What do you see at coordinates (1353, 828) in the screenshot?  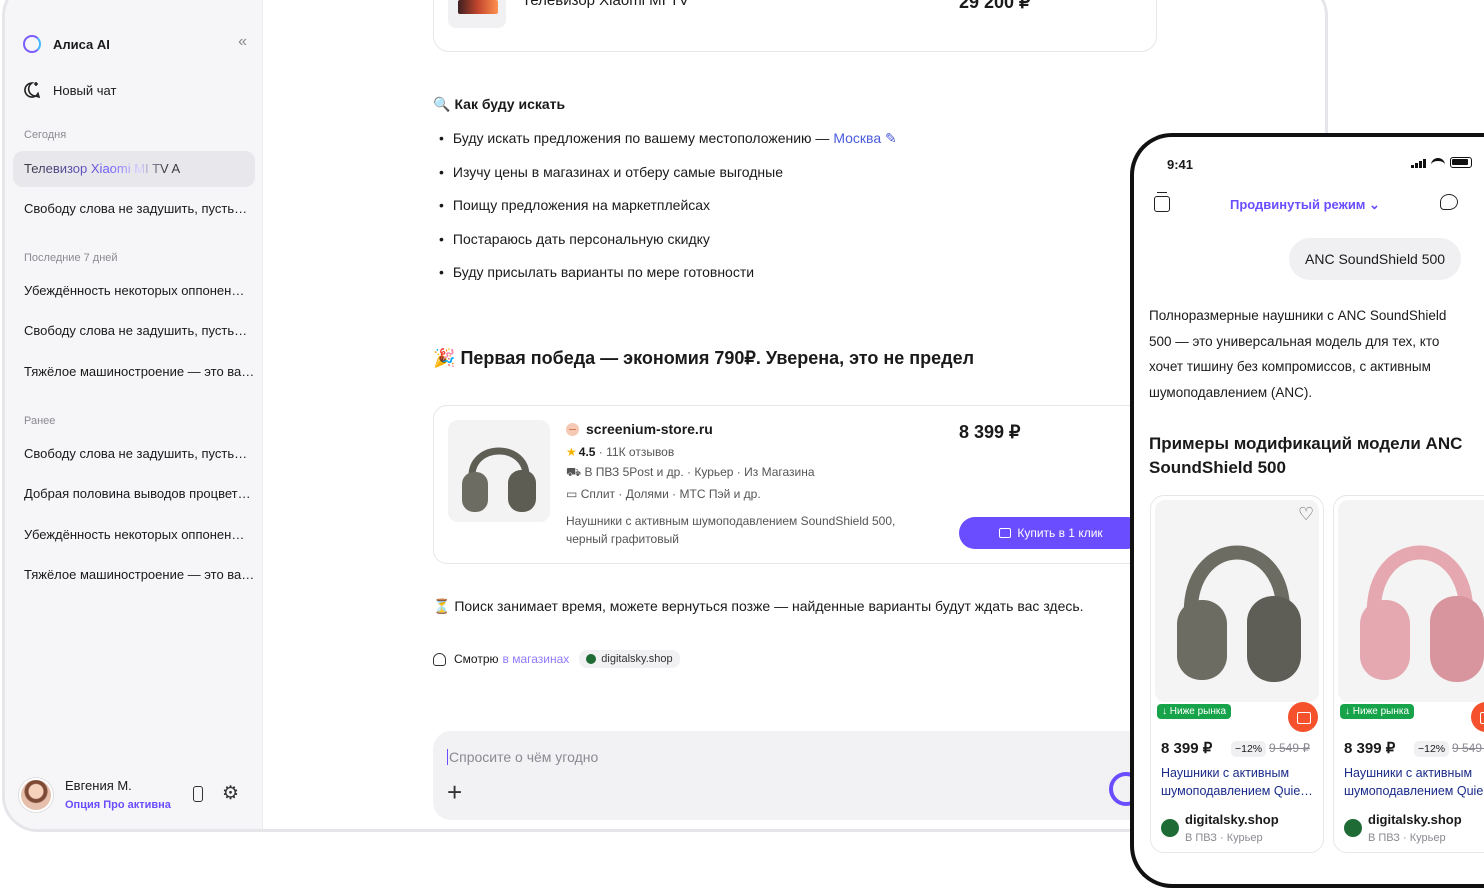 I see `store-logo-icon` at bounding box center [1353, 828].